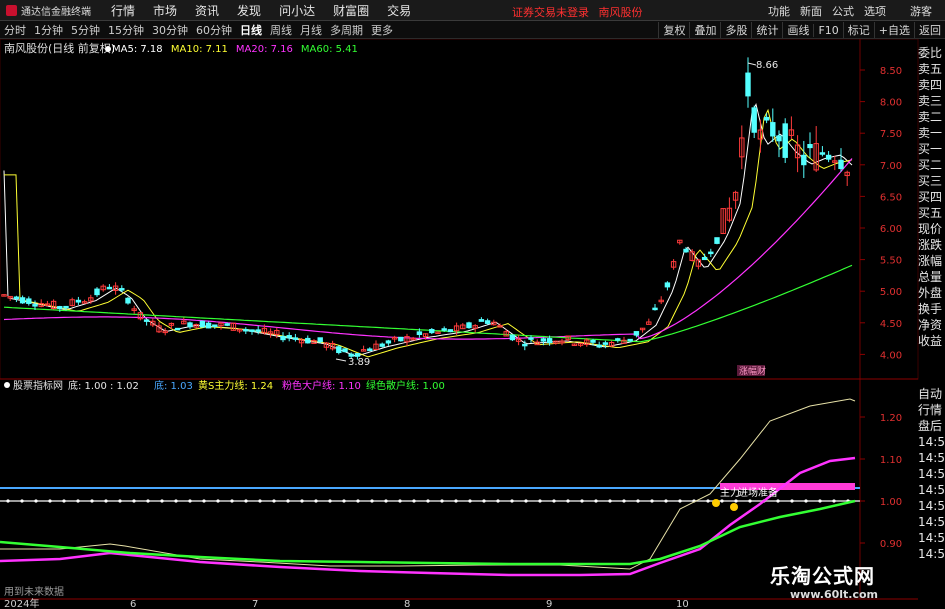 The image size is (945, 609). I want to click on multi-stock-button: 多股, so click(735, 30).